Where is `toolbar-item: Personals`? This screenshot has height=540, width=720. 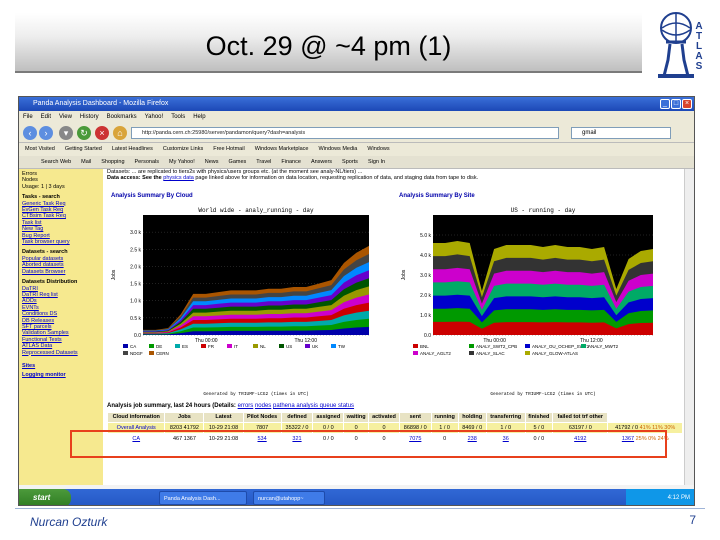 toolbar-item: Personals is located at coordinates (147, 162).